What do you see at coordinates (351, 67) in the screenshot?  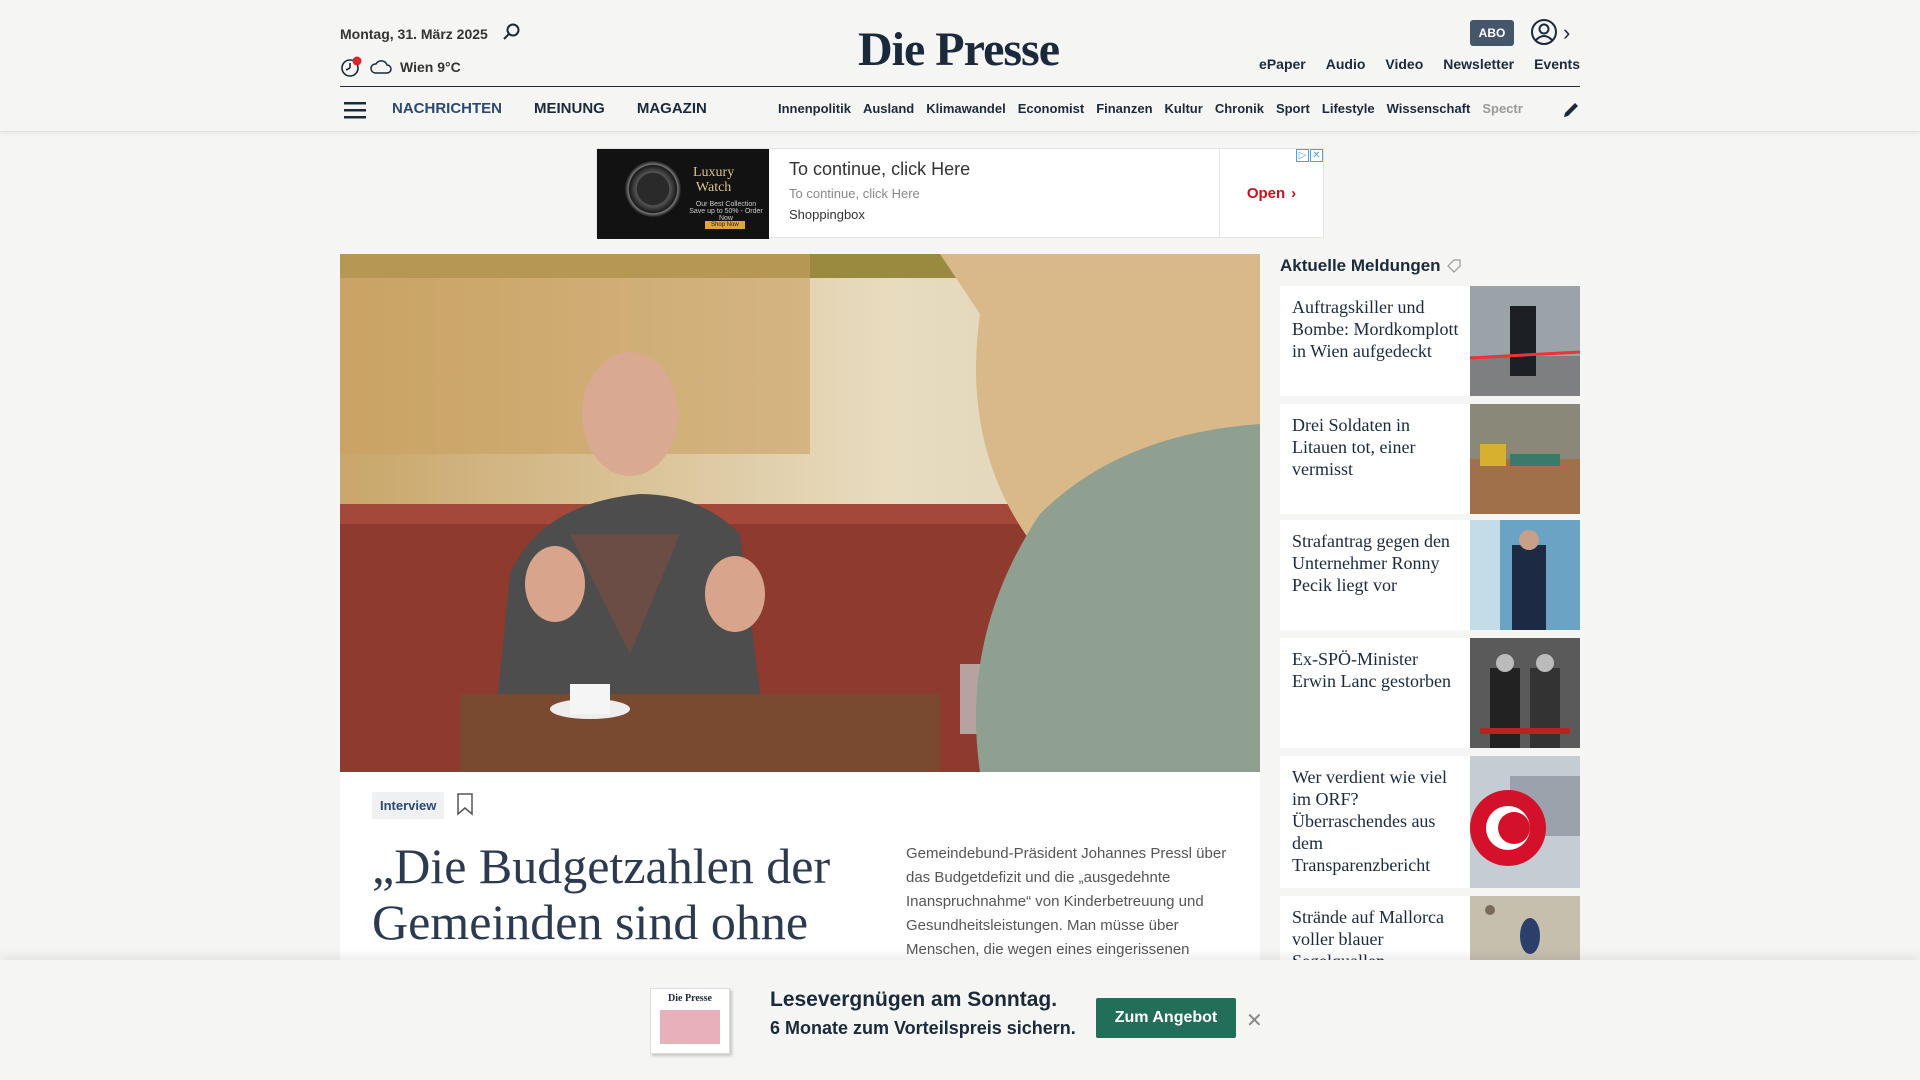 I see `clock-alert-icon` at bounding box center [351, 67].